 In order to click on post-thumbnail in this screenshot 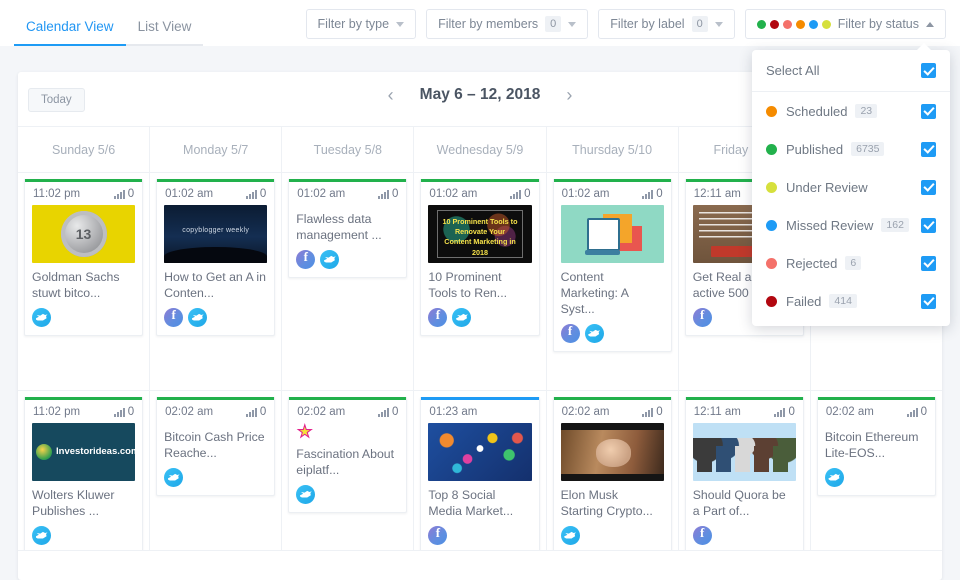, I will do `click(612, 452)`.